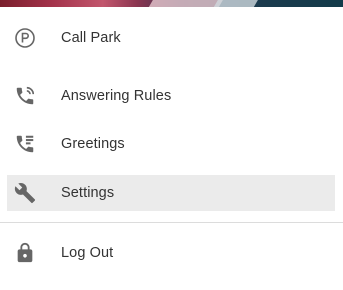 The height and width of the screenshot is (290, 343). I want to click on parking-icon, so click(25, 38).